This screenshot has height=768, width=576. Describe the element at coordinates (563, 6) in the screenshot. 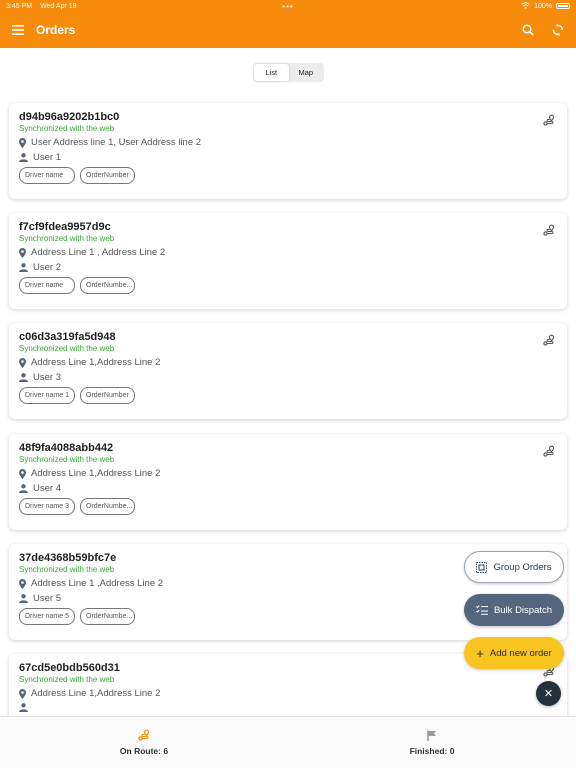

I see `battery-icon` at that location.